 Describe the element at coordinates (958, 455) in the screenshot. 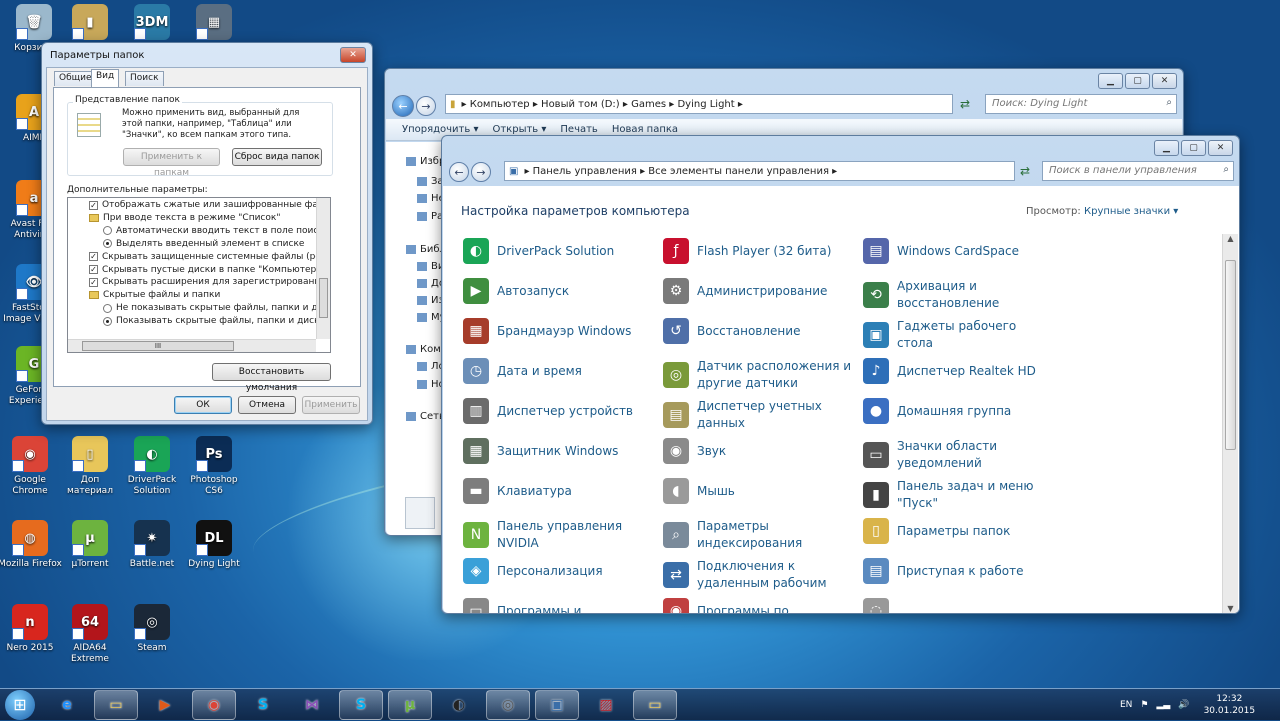

I see `cp-item: ▭ Значки области уведомлений` at that location.